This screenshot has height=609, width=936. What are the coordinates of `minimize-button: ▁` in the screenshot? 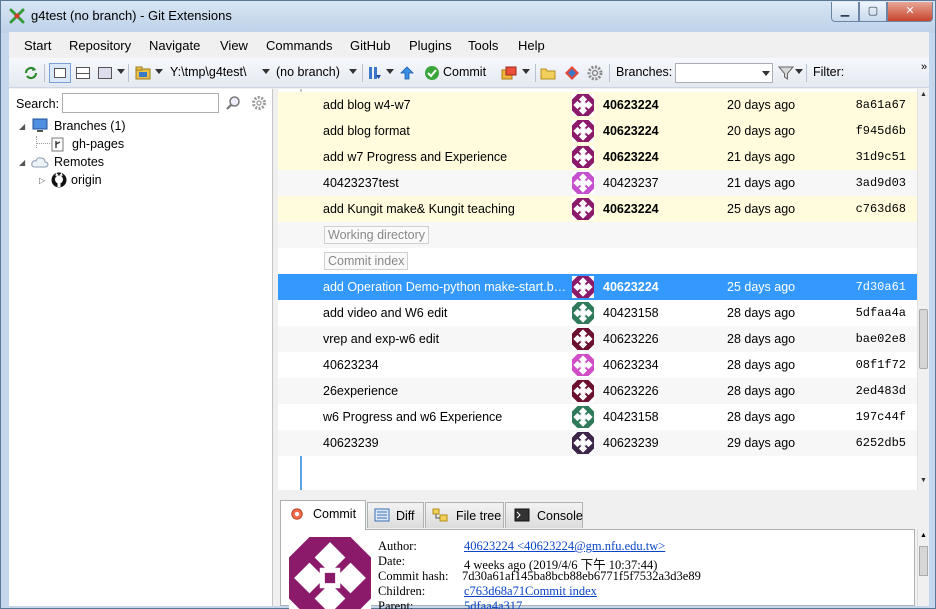 It's located at (845, 12).